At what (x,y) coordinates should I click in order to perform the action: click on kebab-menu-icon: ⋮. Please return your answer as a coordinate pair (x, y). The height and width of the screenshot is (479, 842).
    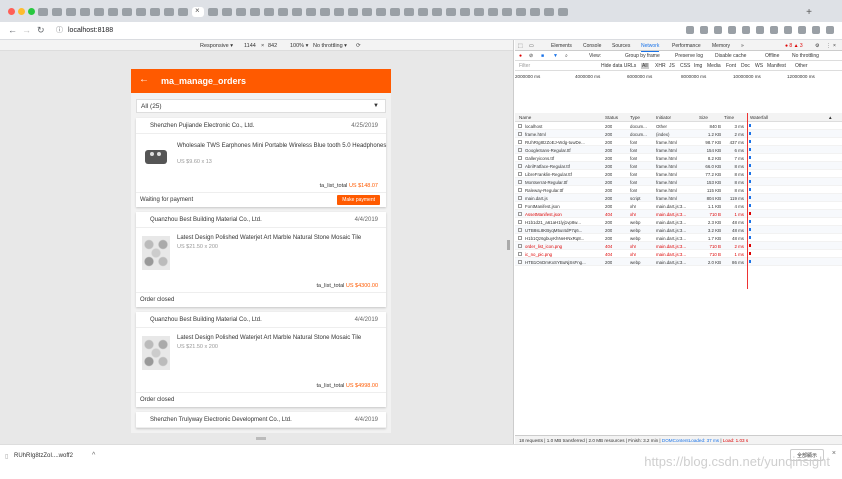
    Looking at the image, I should click on (828, 46).